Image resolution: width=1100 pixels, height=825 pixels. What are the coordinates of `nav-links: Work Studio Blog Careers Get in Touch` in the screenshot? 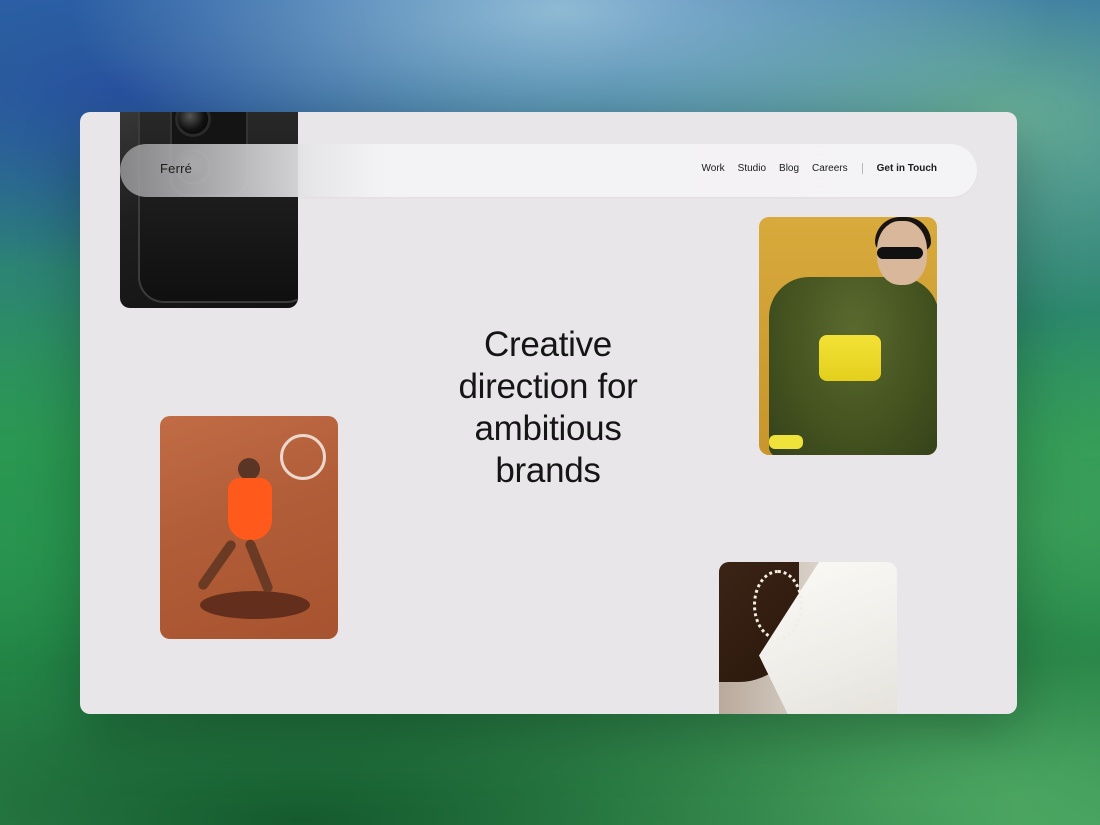 It's located at (819, 168).